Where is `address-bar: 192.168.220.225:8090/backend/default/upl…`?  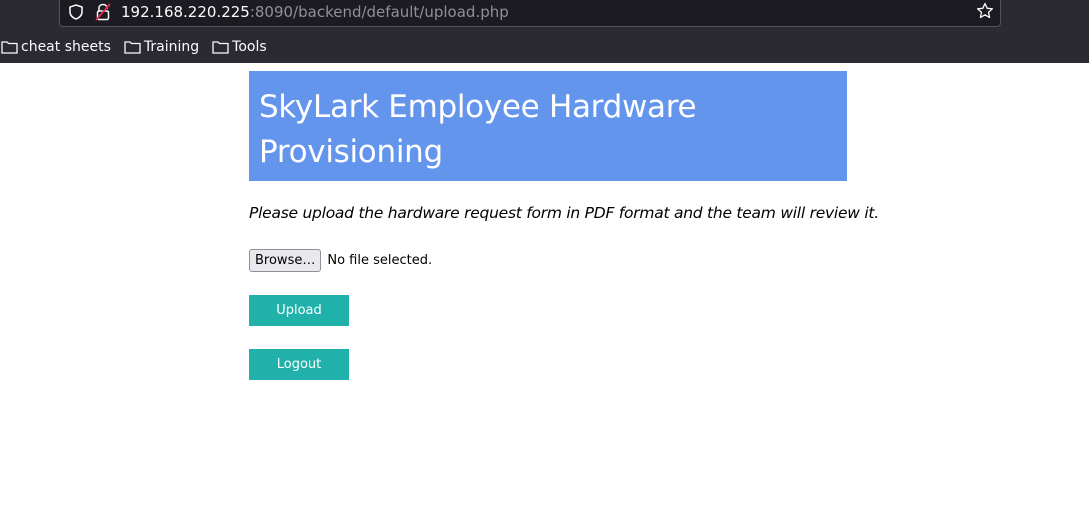 address-bar: 192.168.220.225:8090/backend/default/upl… is located at coordinates (530, 13).